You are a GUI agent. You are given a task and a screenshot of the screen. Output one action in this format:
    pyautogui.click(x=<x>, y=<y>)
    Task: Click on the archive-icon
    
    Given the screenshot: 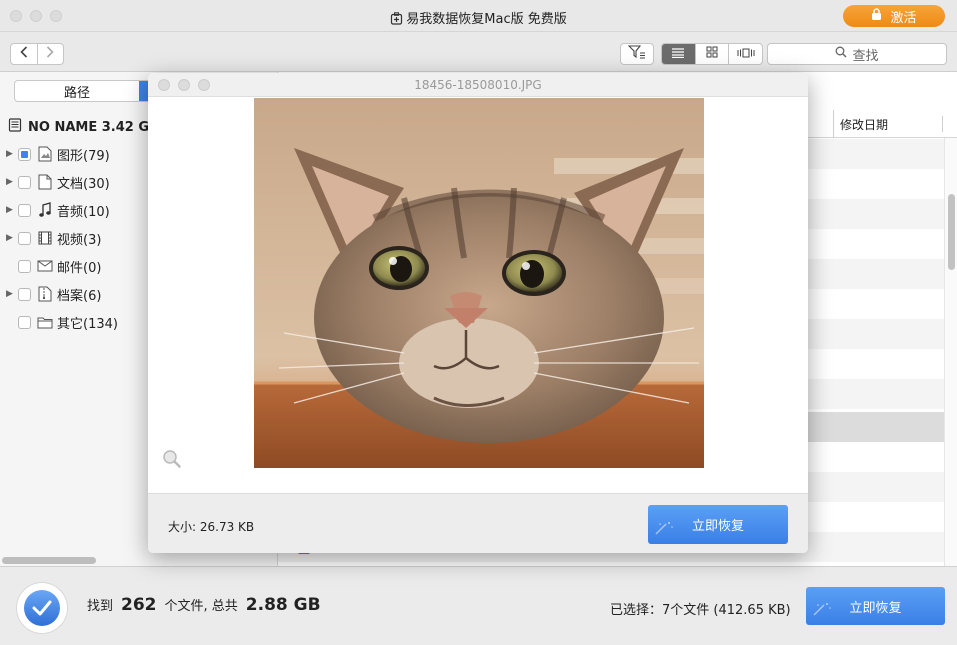 What is the action you would take?
    pyautogui.click(x=45, y=294)
    